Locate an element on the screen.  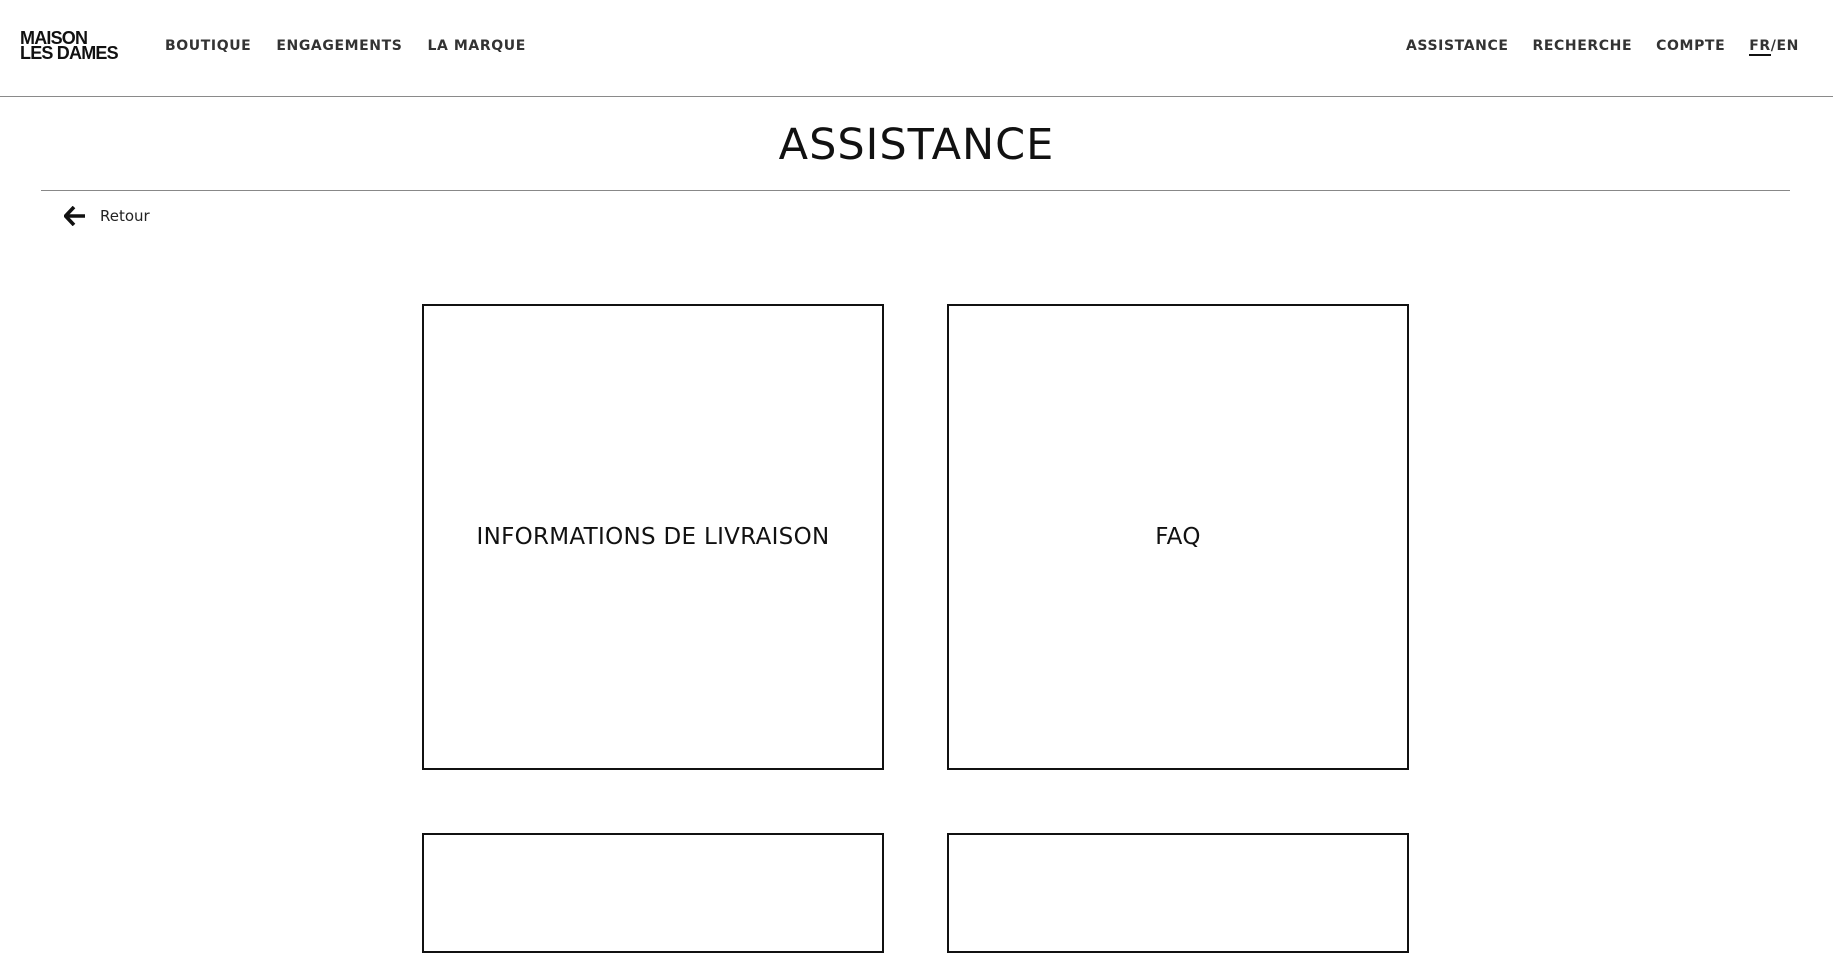
title-divider is located at coordinates (915, 190).